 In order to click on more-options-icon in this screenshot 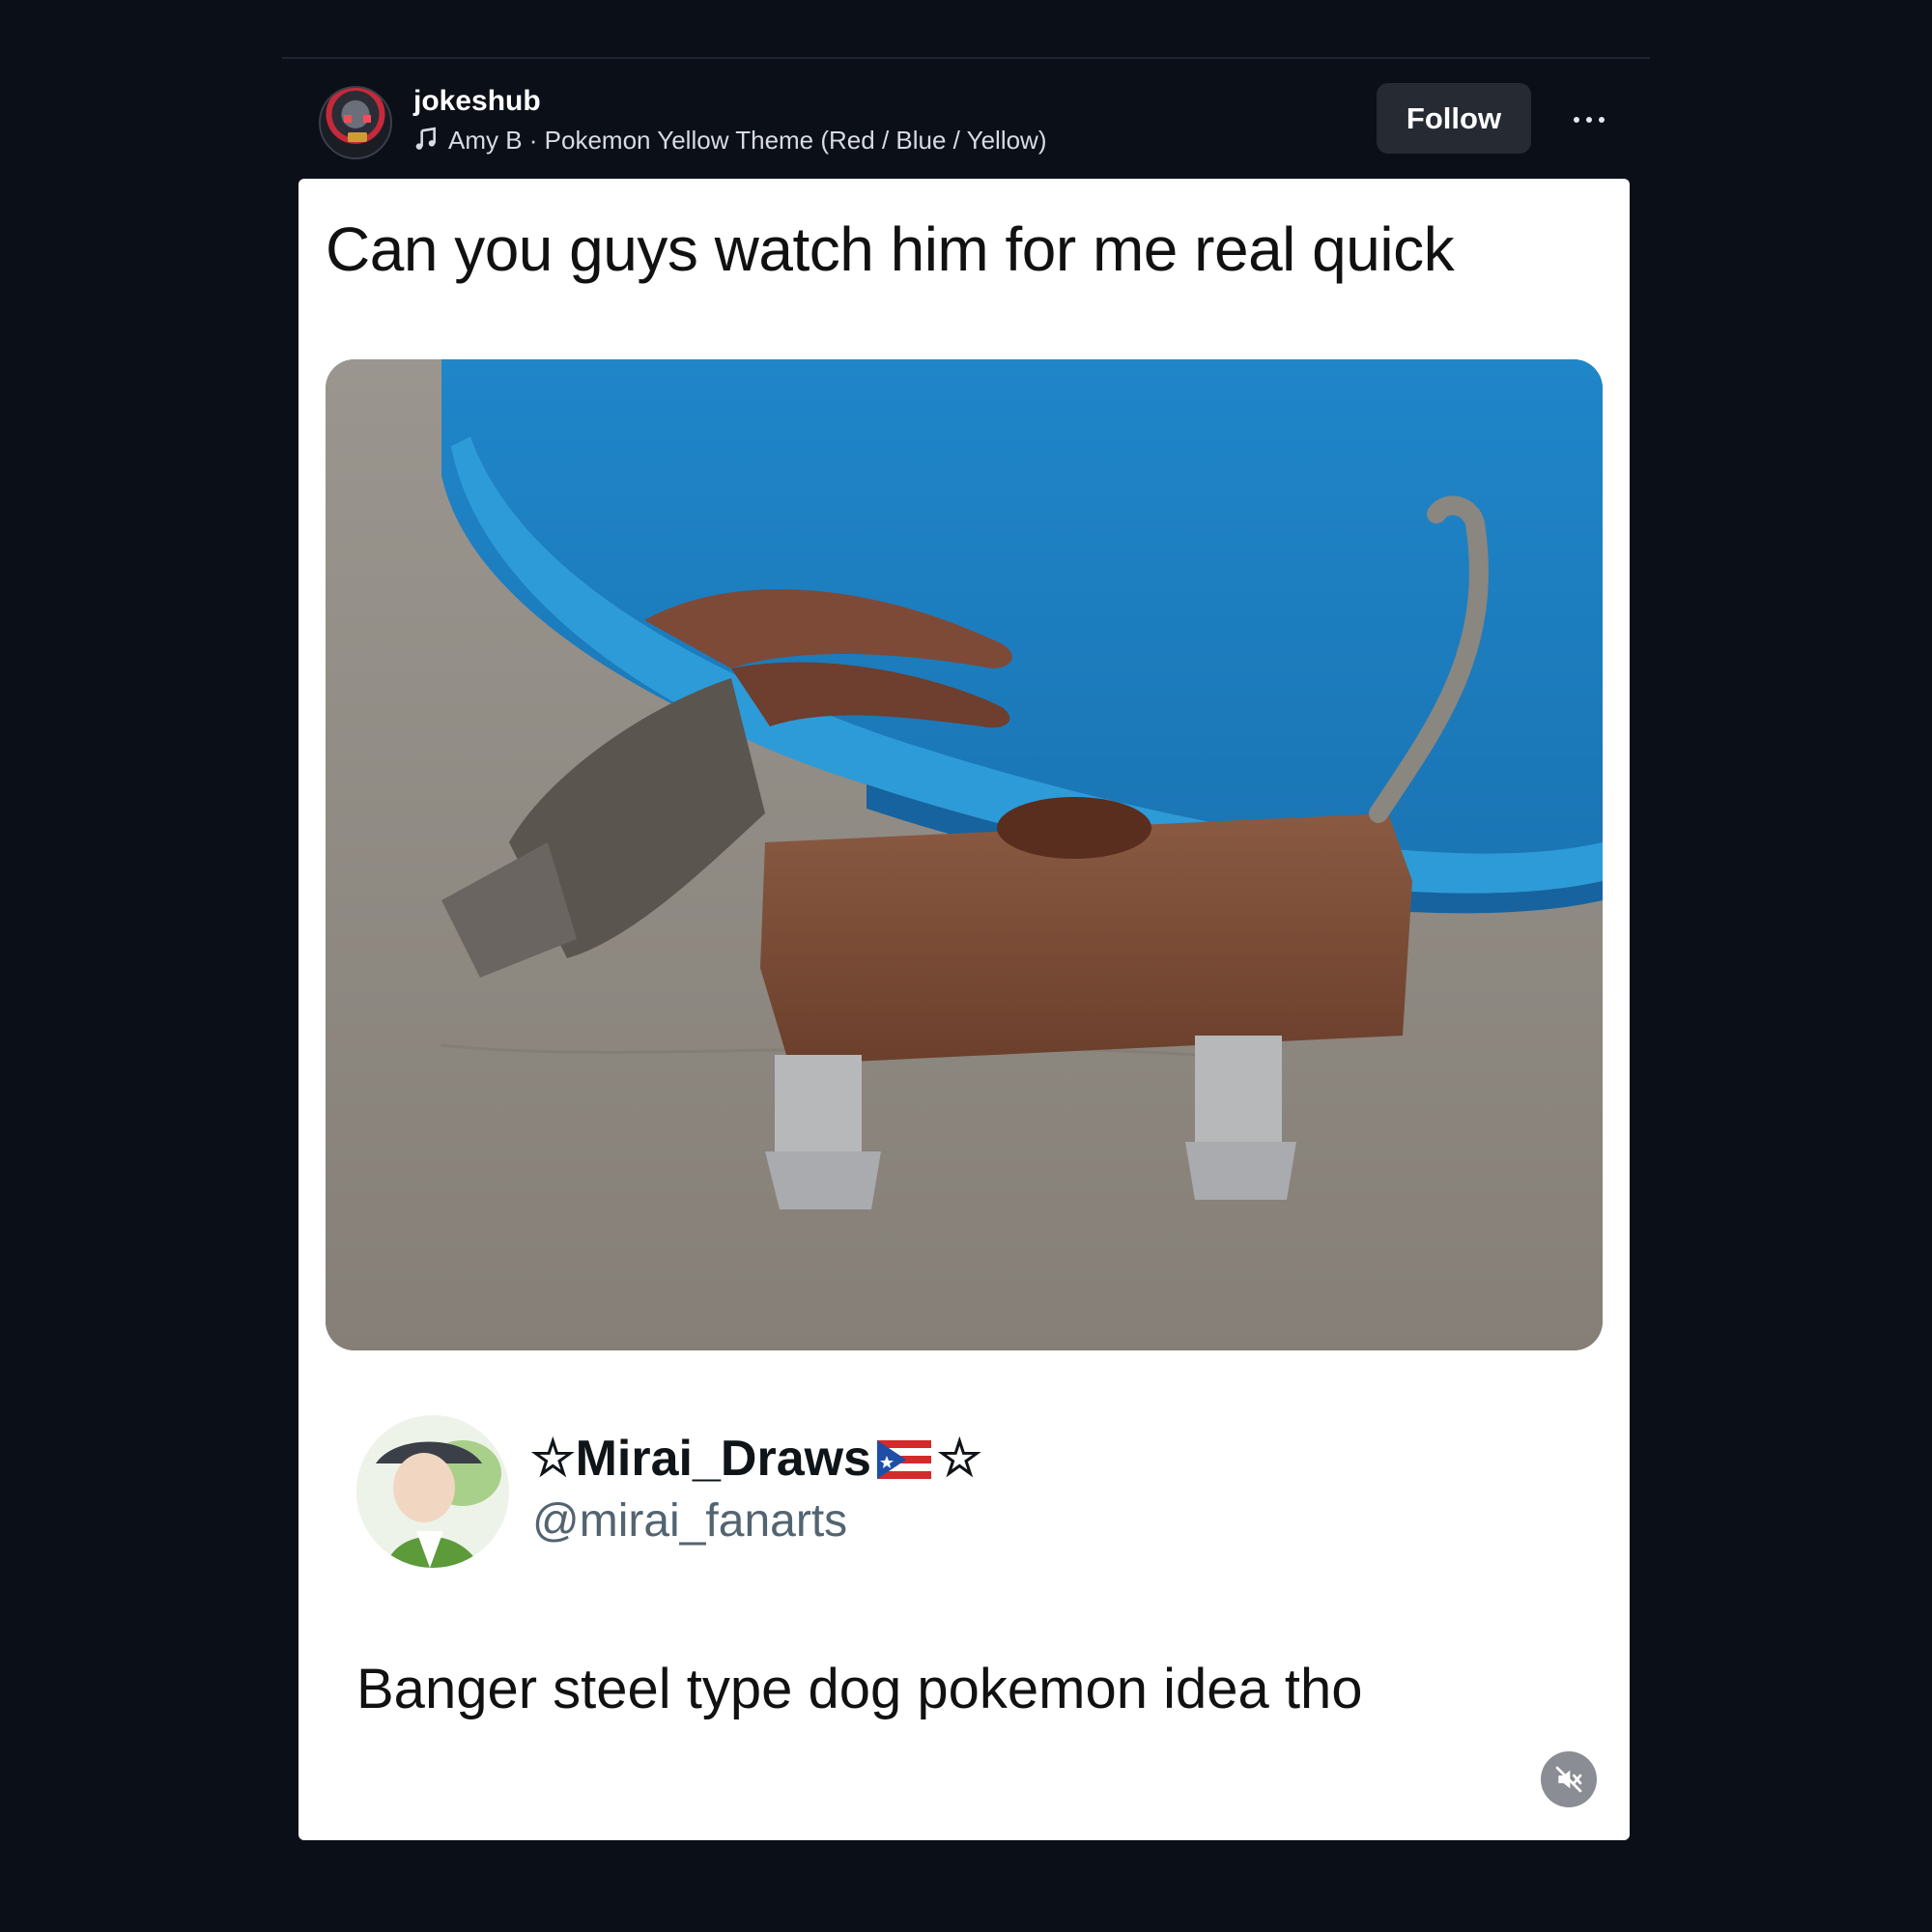, I will do `click(1589, 119)`.